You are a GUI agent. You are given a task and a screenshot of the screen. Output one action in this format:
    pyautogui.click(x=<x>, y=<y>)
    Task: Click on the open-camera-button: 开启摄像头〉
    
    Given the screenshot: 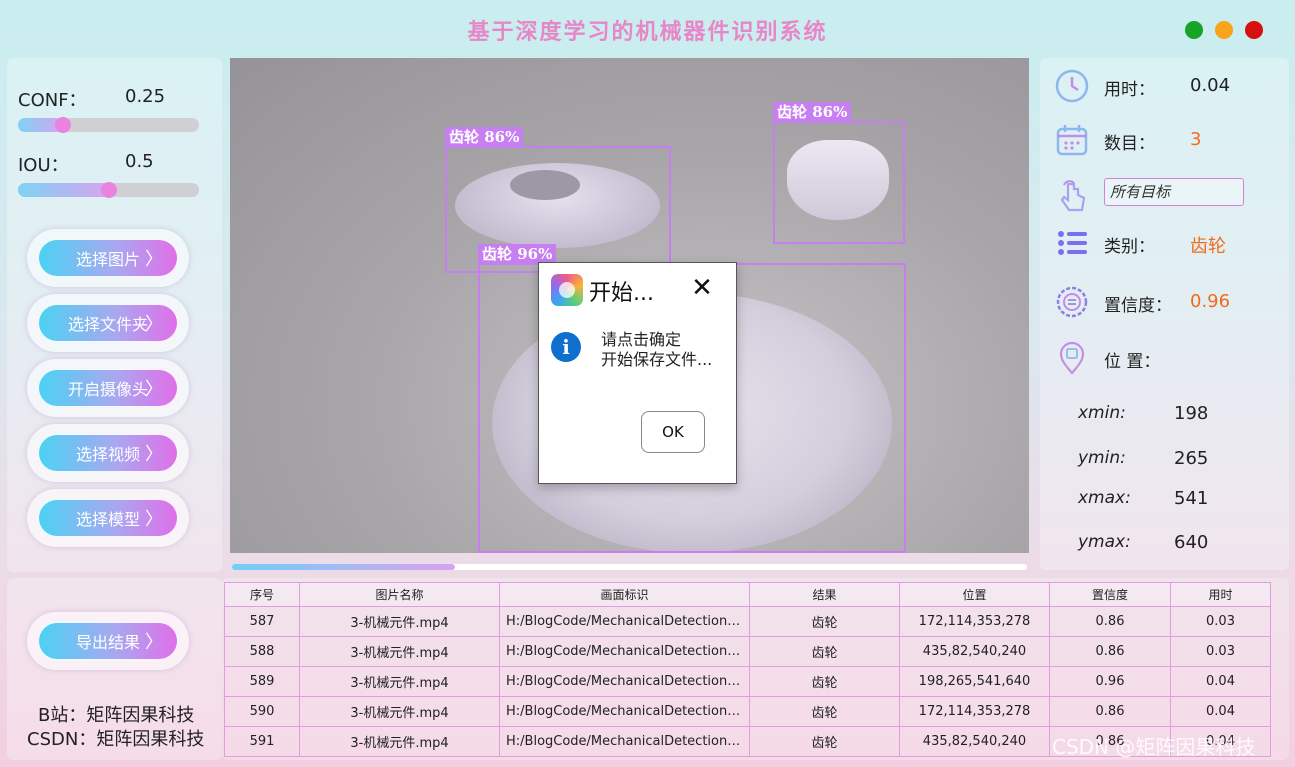 What is the action you would take?
    pyautogui.click(x=108, y=388)
    